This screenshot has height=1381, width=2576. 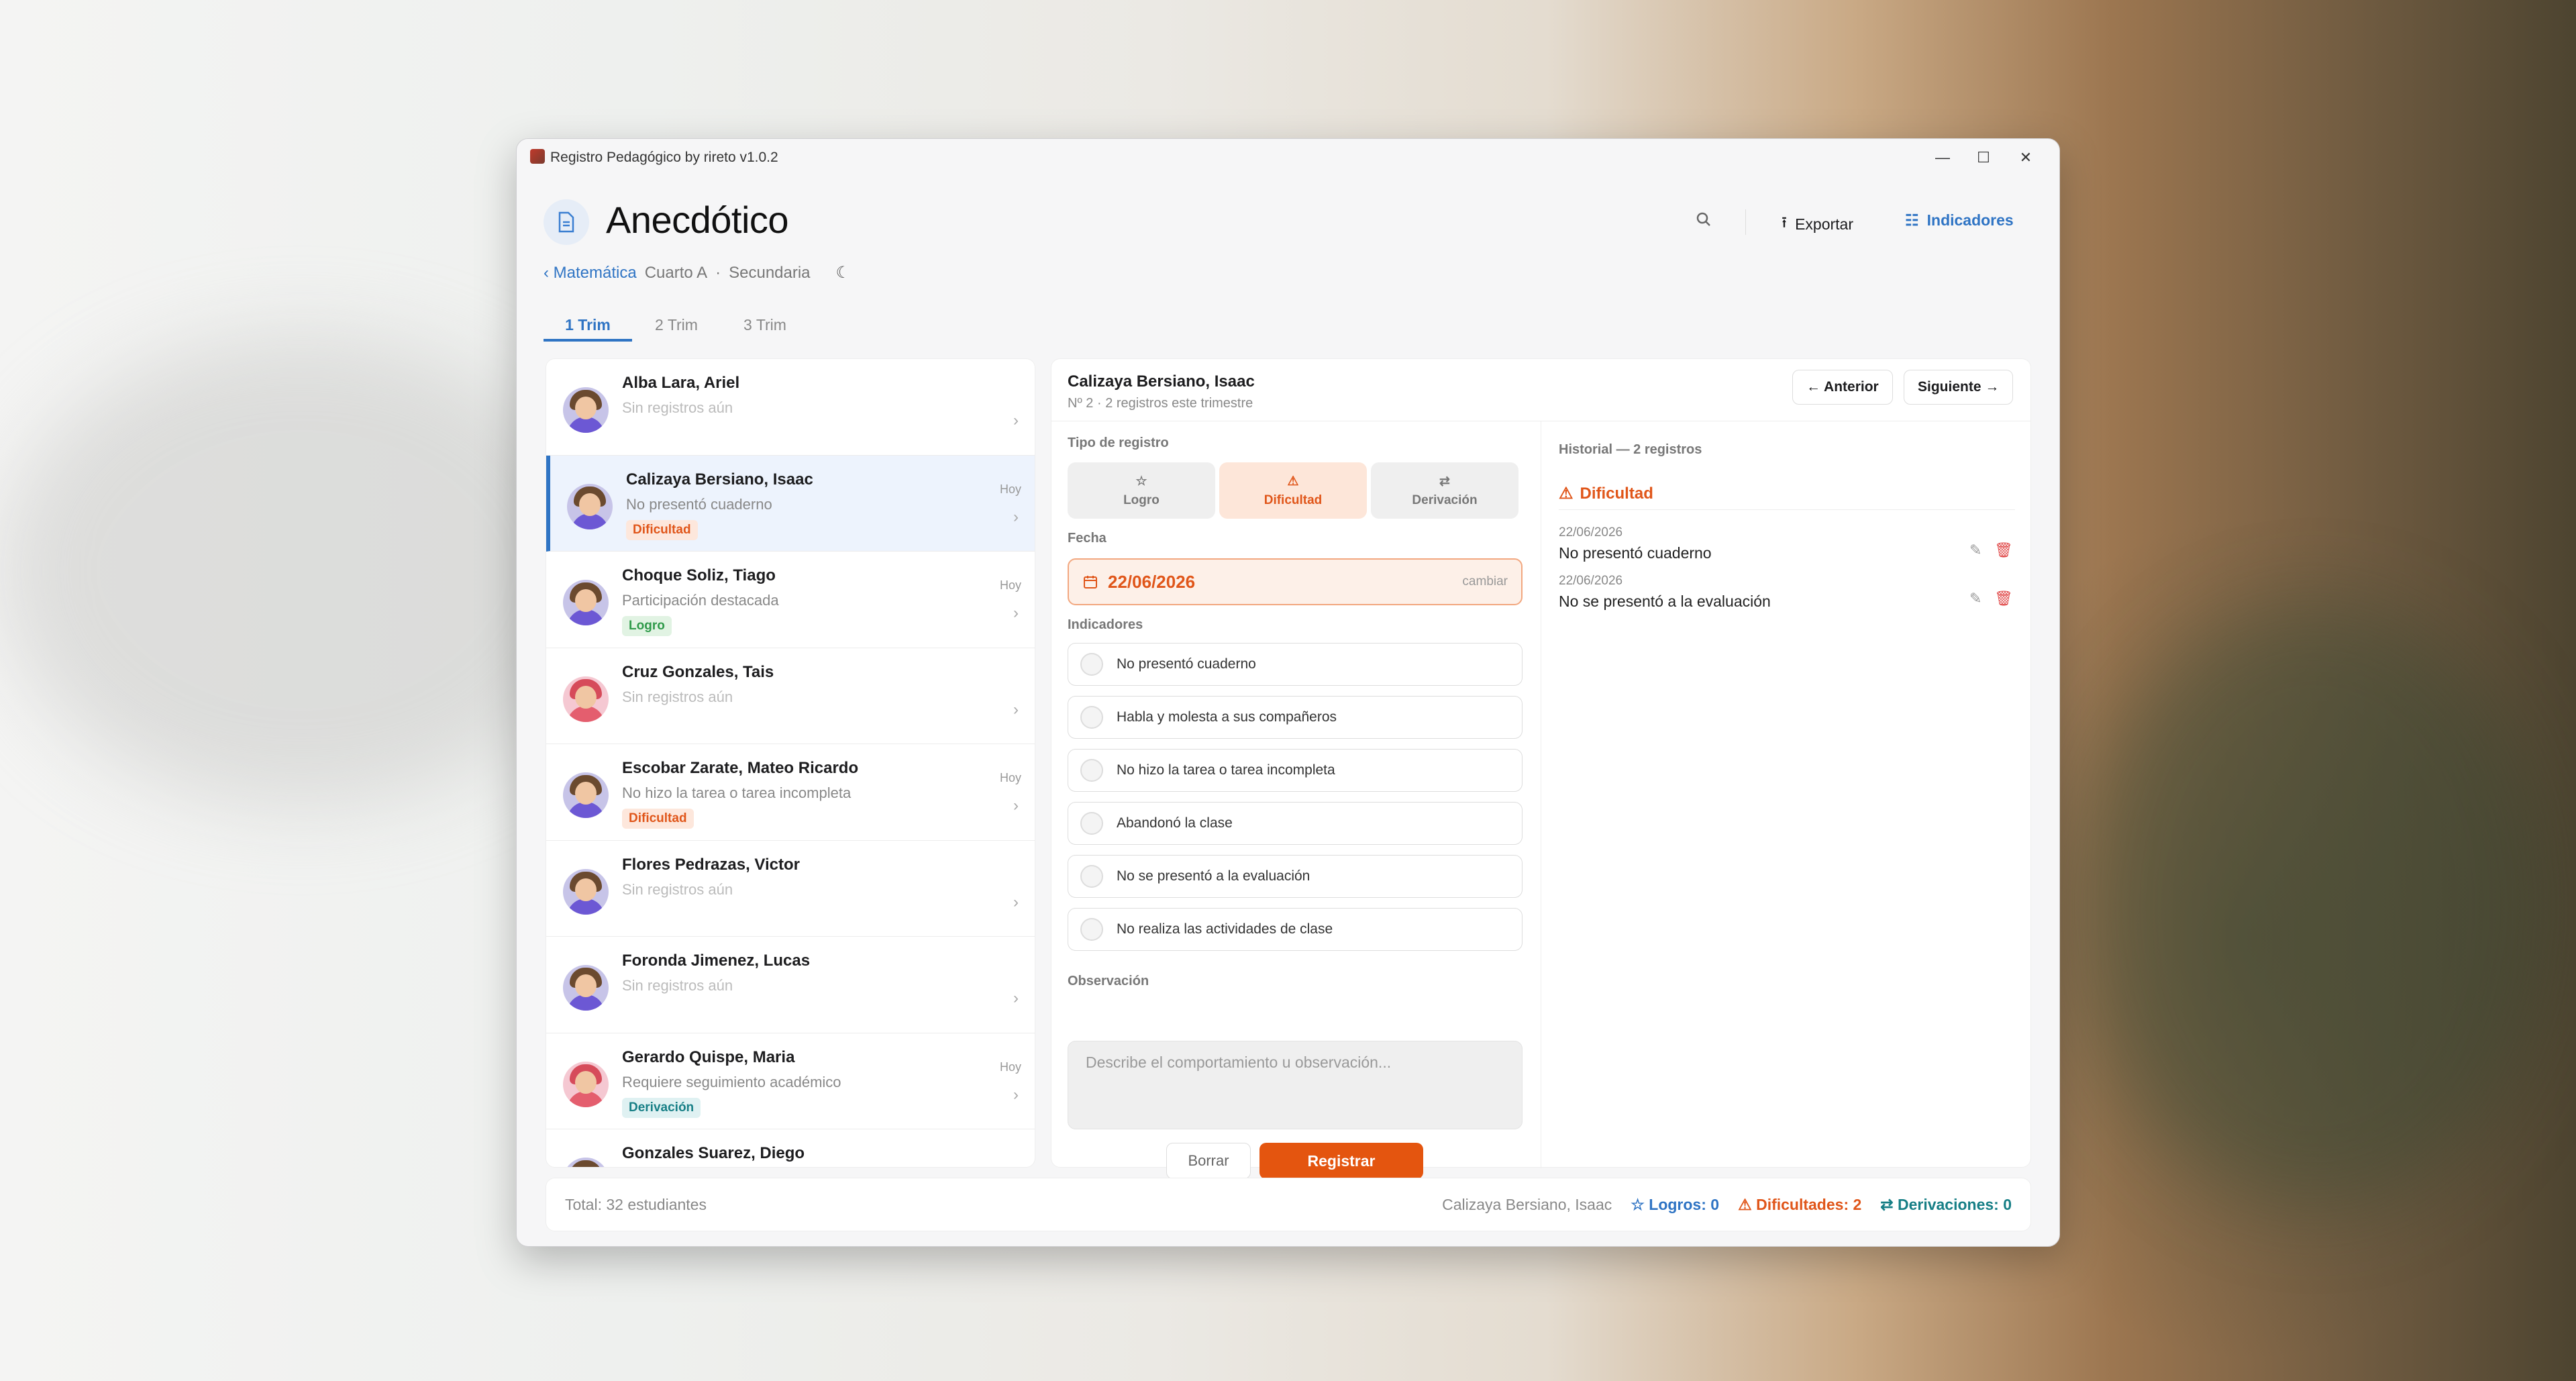 I want to click on breadcrumb-subject: Matemática, so click(x=595, y=272).